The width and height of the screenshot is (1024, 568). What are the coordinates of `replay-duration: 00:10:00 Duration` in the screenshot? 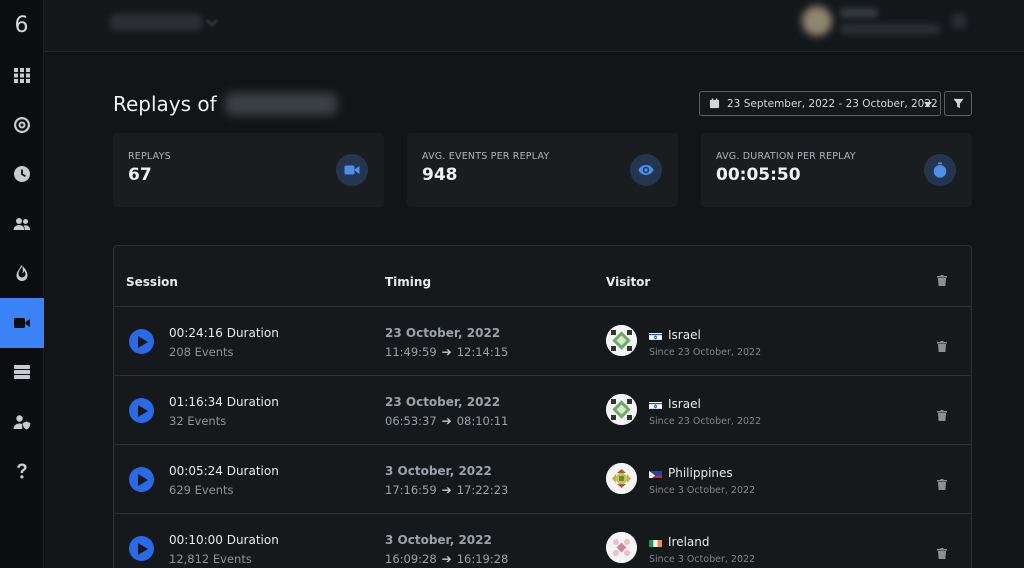 It's located at (224, 540).